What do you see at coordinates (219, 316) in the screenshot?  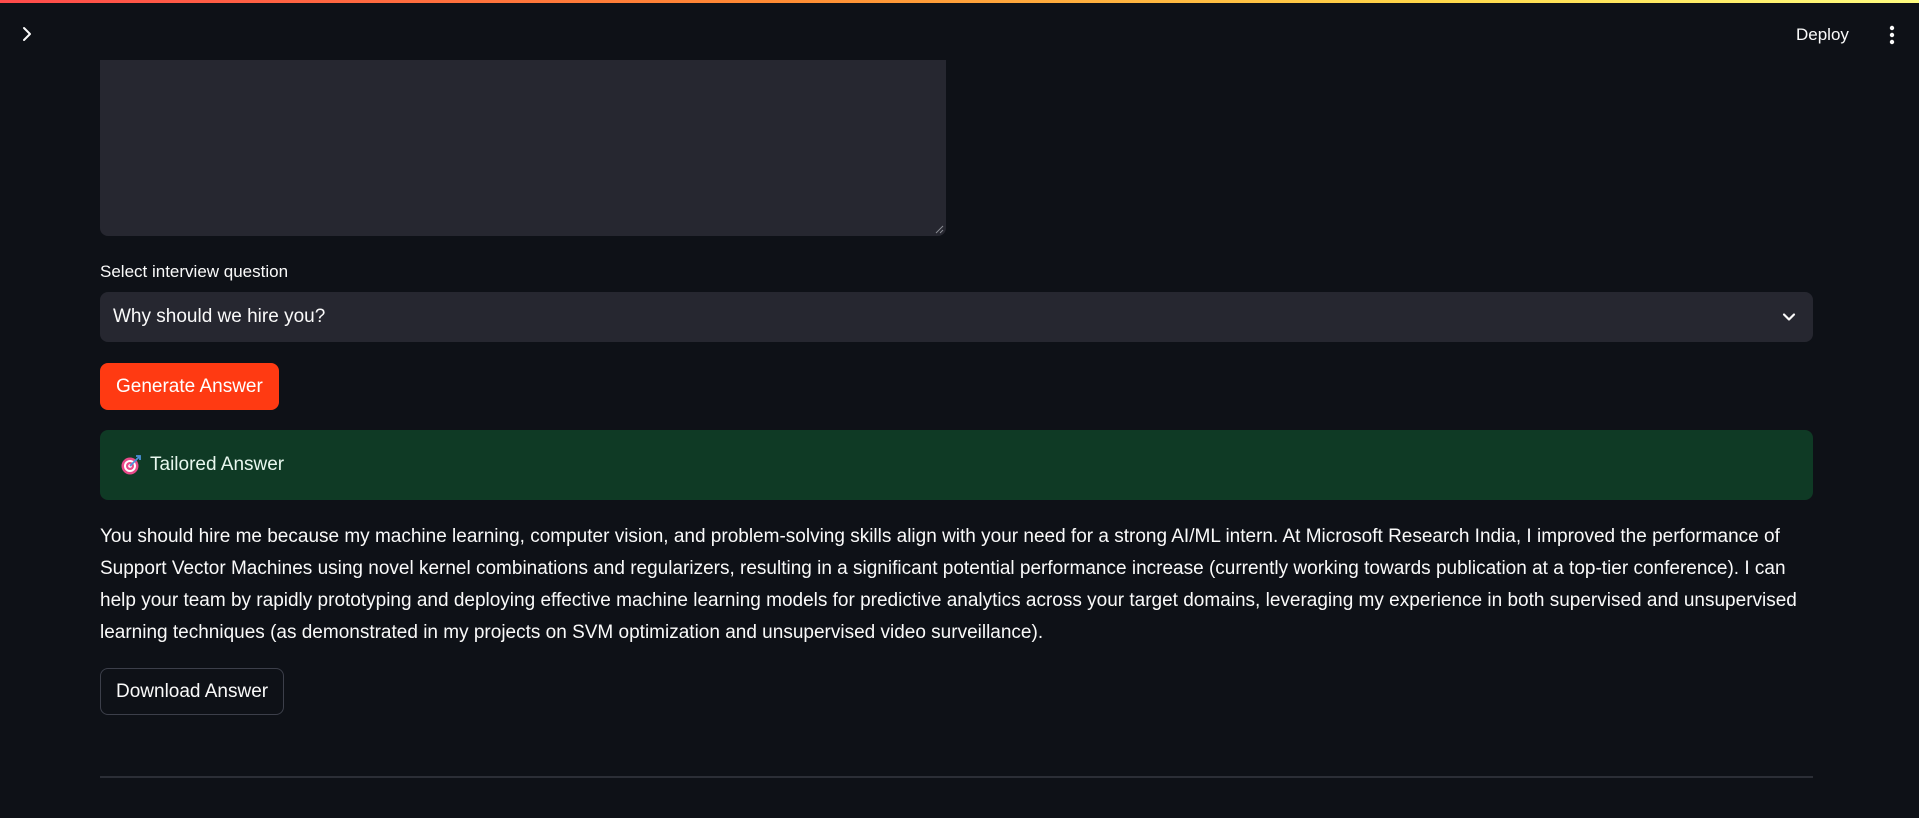 I see `question-select-value: Why should we hire you?` at bounding box center [219, 316].